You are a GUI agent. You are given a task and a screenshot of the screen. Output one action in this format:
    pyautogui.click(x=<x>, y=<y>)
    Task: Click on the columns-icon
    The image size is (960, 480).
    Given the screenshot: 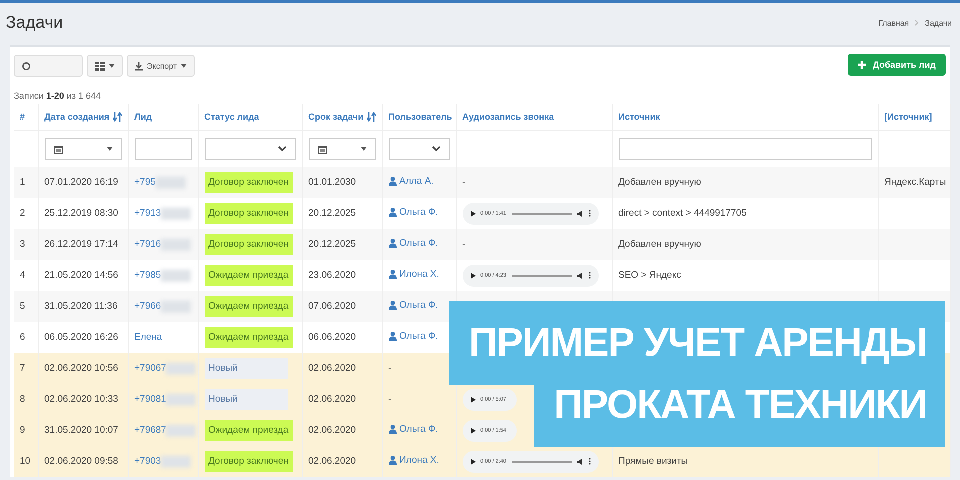 What is the action you would take?
    pyautogui.click(x=100, y=66)
    